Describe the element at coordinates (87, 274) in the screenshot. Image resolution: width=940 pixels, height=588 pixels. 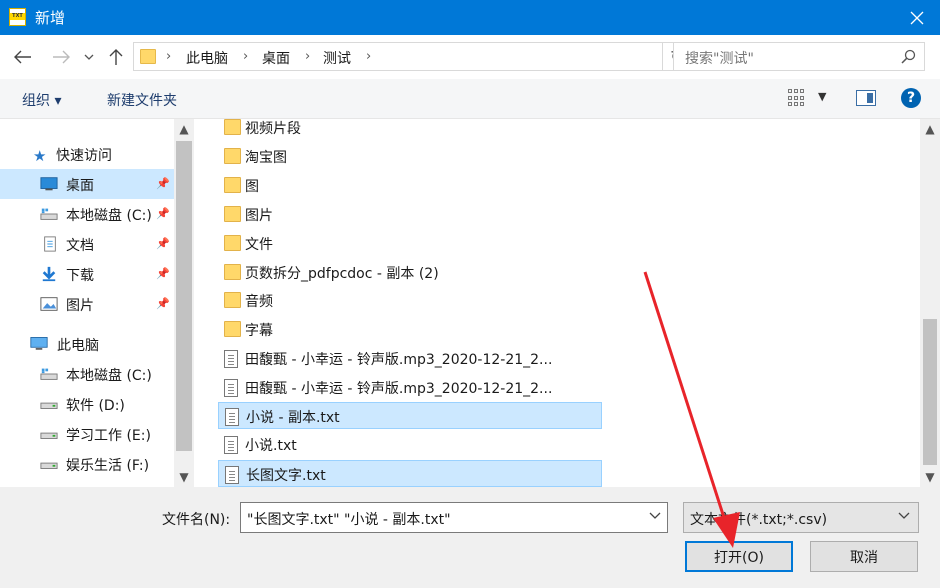
I see `sidebar-item-downloads: 下载 📌` at that location.